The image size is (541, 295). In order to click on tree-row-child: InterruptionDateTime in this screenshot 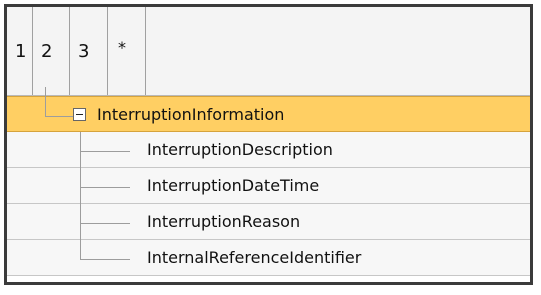, I will do `click(268, 186)`.